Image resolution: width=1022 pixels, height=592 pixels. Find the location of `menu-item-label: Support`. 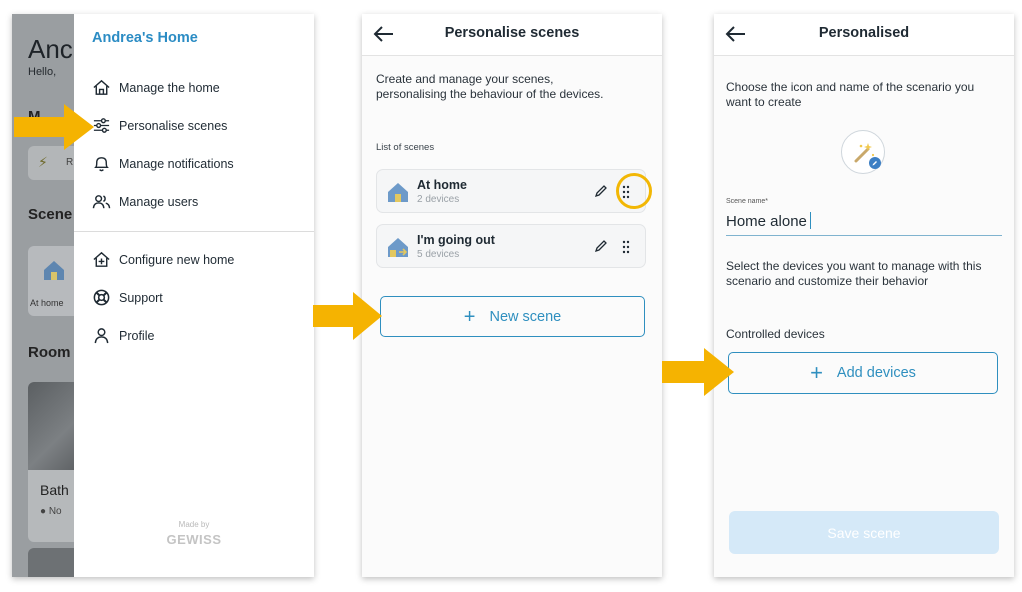

menu-item-label: Support is located at coordinates (141, 297).